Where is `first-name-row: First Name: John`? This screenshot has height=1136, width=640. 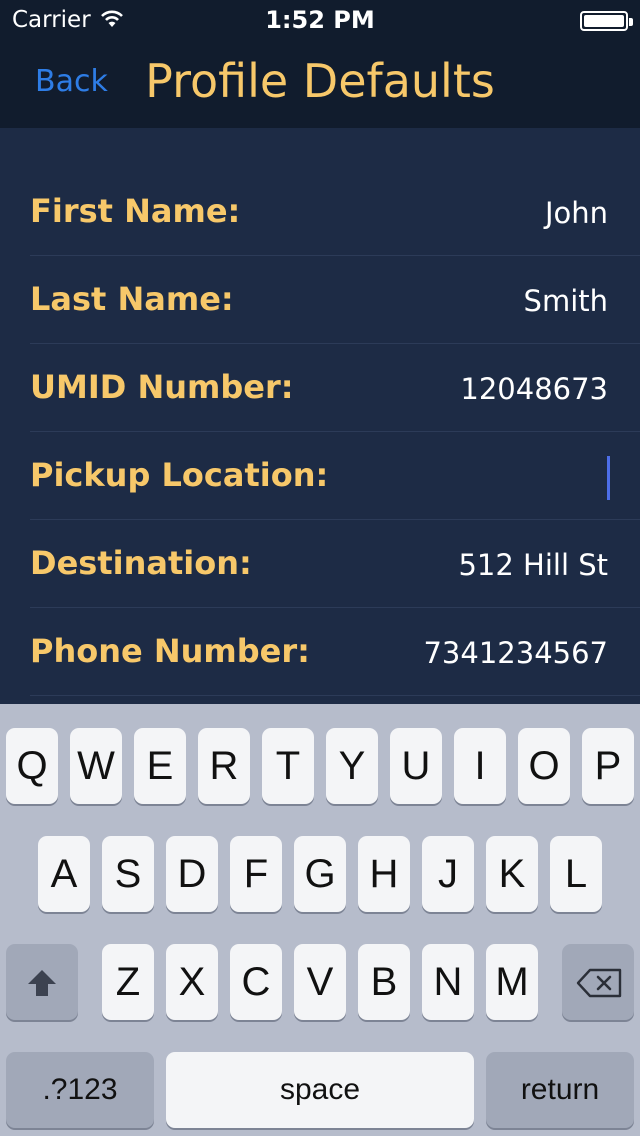
first-name-row: First Name: John is located at coordinates (335, 212).